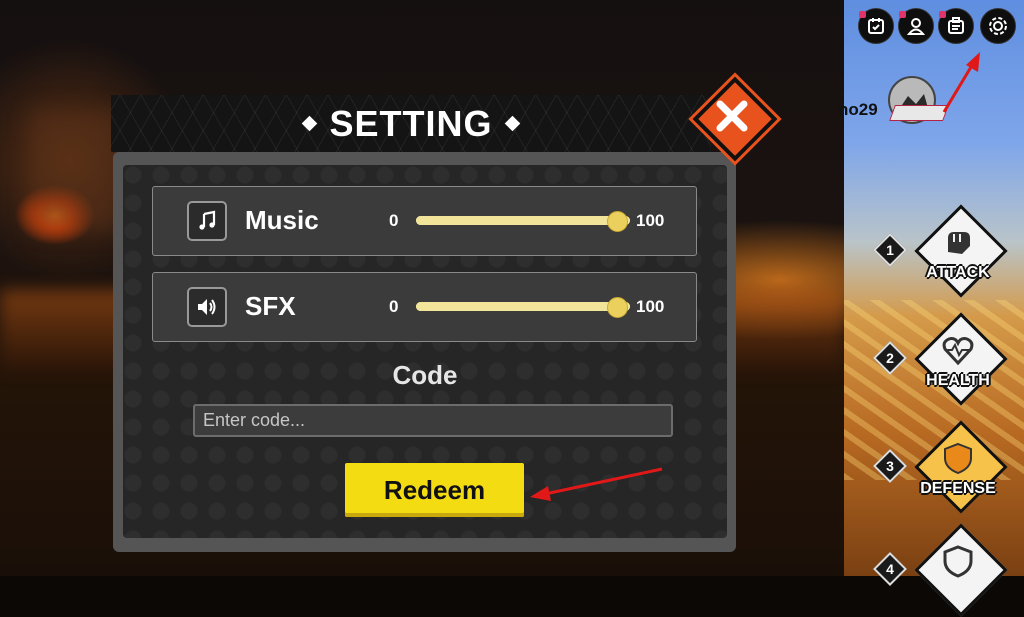  Describe the element at coordinates (956, 26) in the screenshot. I see `clipboard-icon` at that location.